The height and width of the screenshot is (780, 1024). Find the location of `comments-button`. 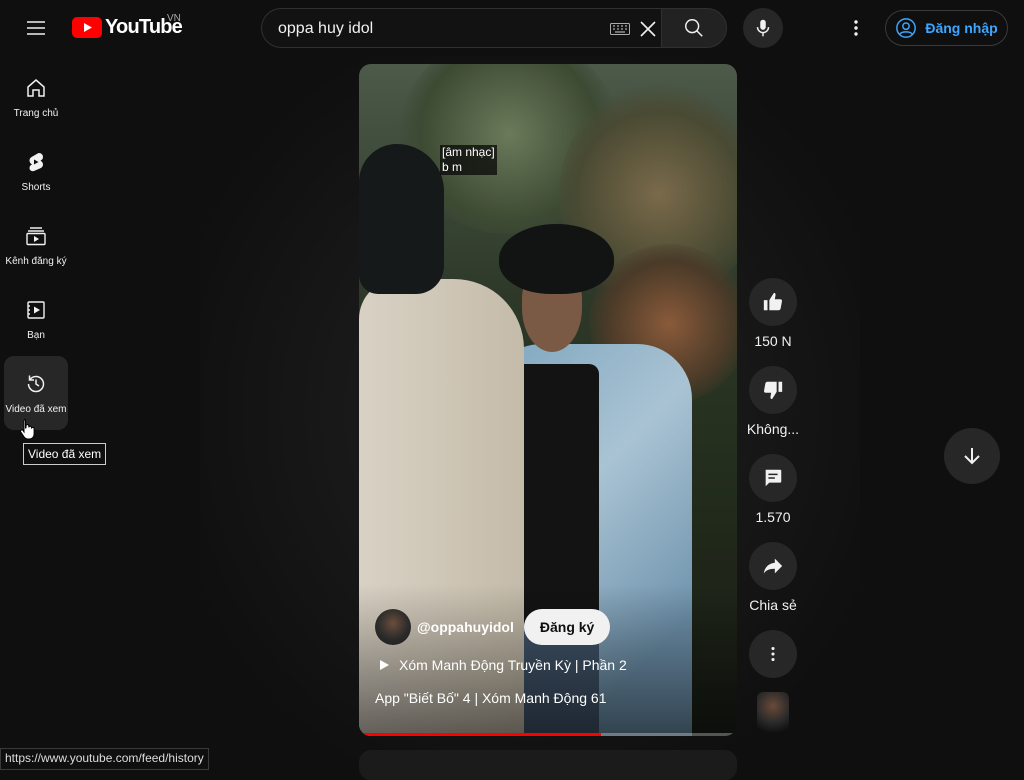

comments-button is located at coordinates (773, 478).